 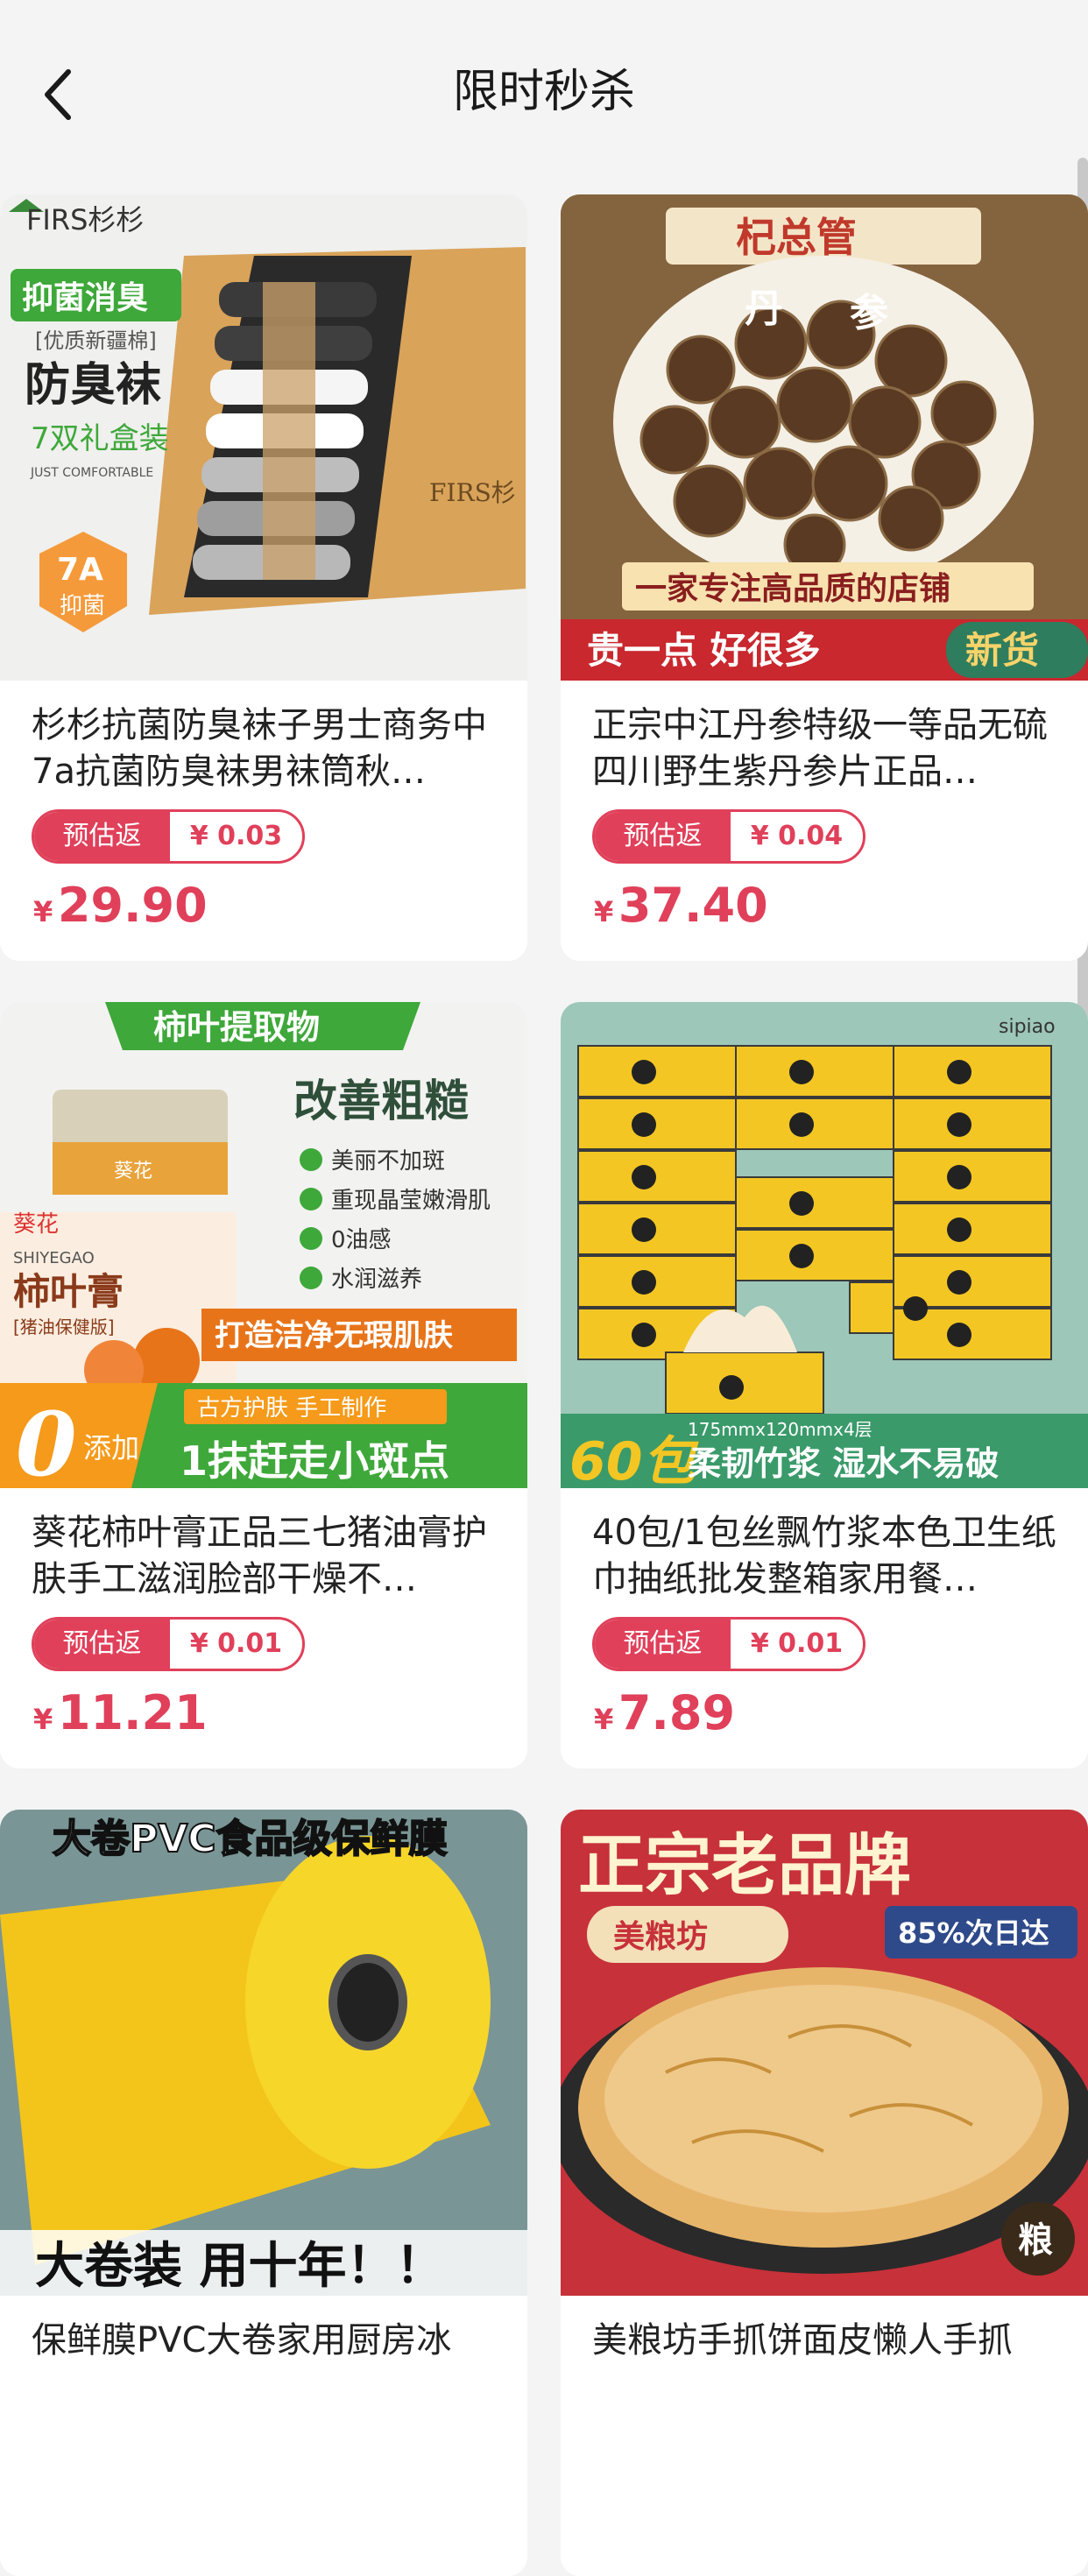 What do you see at coordinates (1027, 1027) in the screenshot?
I see `svg-text: sipiao` at bounding box center [1027, 1027].